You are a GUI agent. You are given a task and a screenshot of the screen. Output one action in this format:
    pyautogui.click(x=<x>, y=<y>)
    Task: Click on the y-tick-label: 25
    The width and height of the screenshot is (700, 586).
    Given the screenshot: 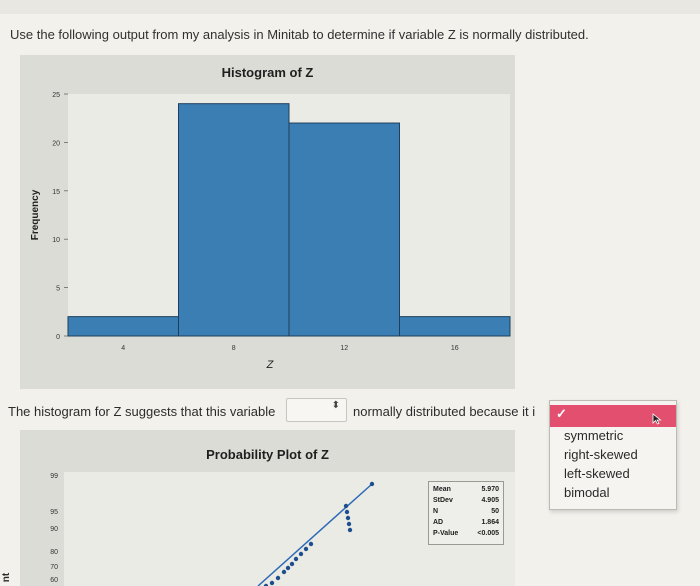 What is the action you would take?
    pyautogui.click(x=56, y=95)
    